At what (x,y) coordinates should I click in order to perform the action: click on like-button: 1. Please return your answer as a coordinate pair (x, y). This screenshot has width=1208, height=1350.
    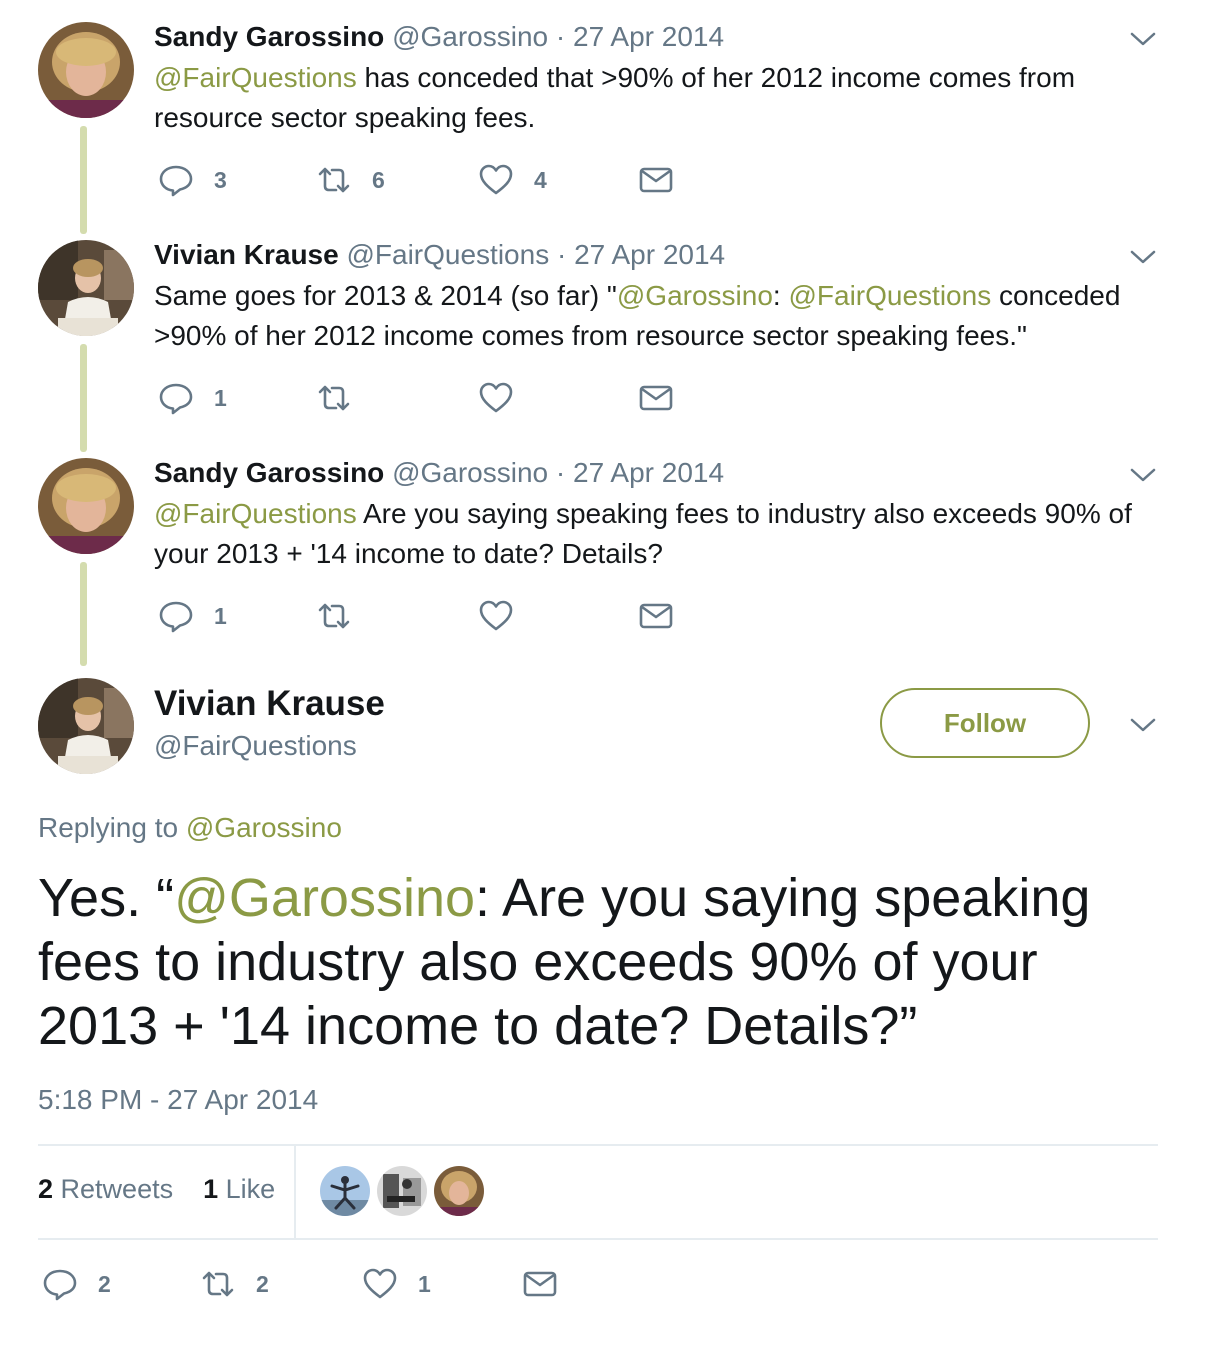
    Looking at the image, I should click on (396, 1284).